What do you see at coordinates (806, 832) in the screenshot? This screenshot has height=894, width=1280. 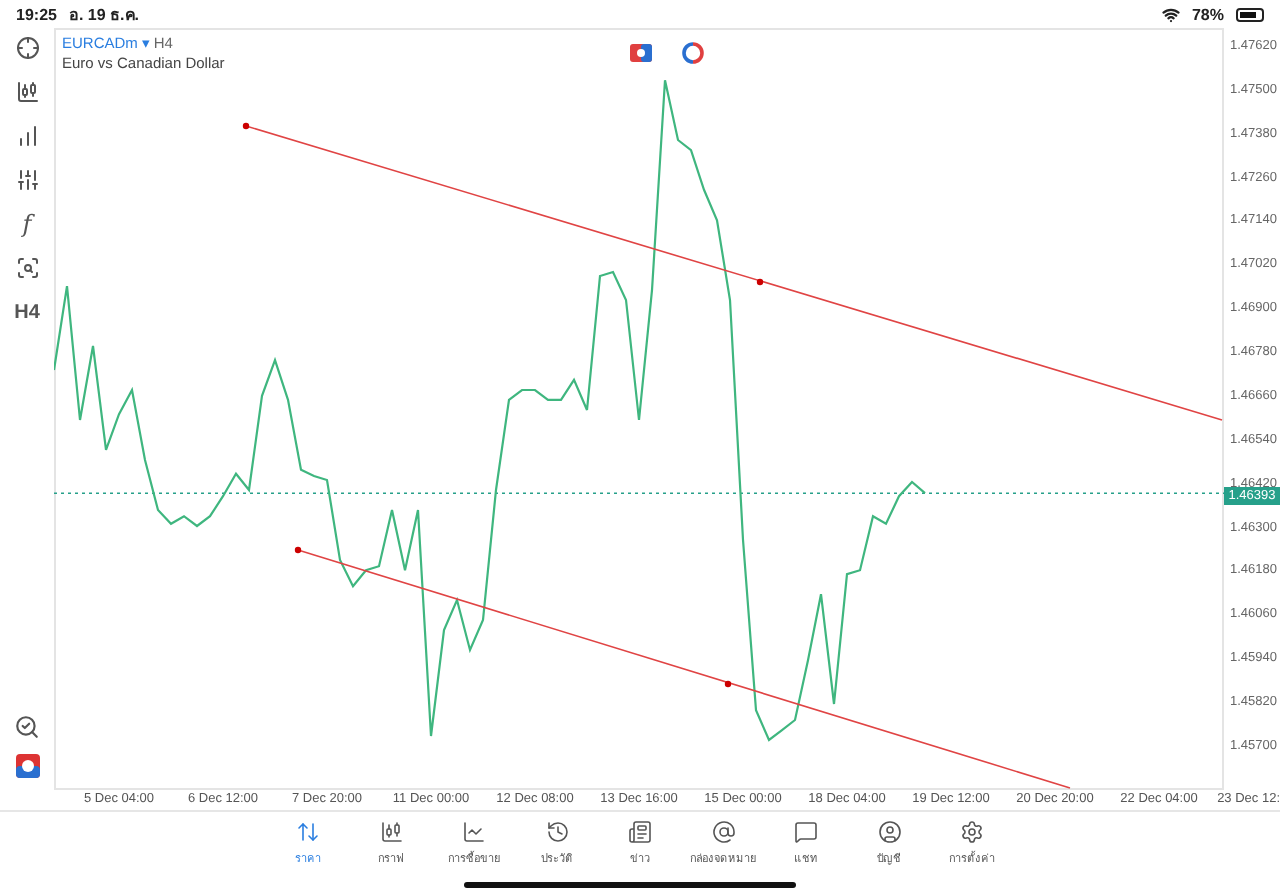 I see `chat-icon` at bounding box center [806, 832].